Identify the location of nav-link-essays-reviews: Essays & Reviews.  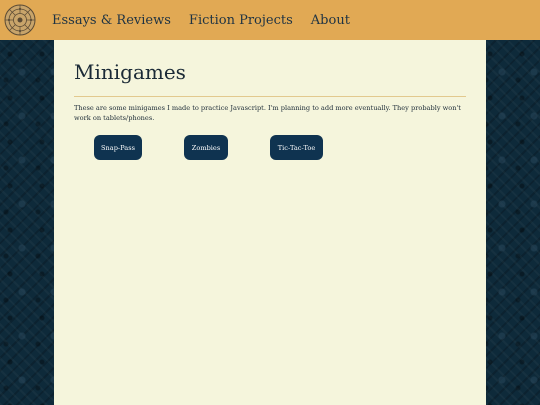
(111, 20).